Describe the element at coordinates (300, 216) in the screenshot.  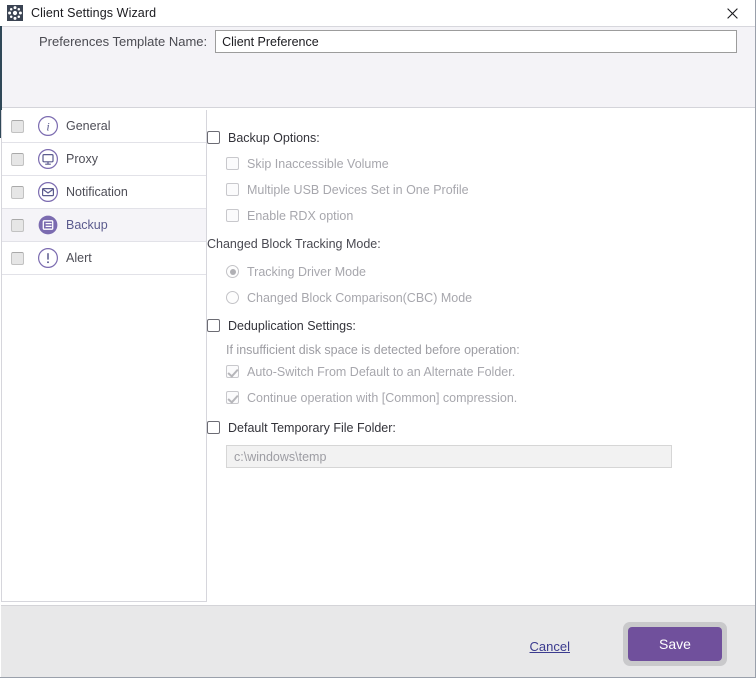
I see `enable-rdx-option-label: Enable RDX option` at that location.